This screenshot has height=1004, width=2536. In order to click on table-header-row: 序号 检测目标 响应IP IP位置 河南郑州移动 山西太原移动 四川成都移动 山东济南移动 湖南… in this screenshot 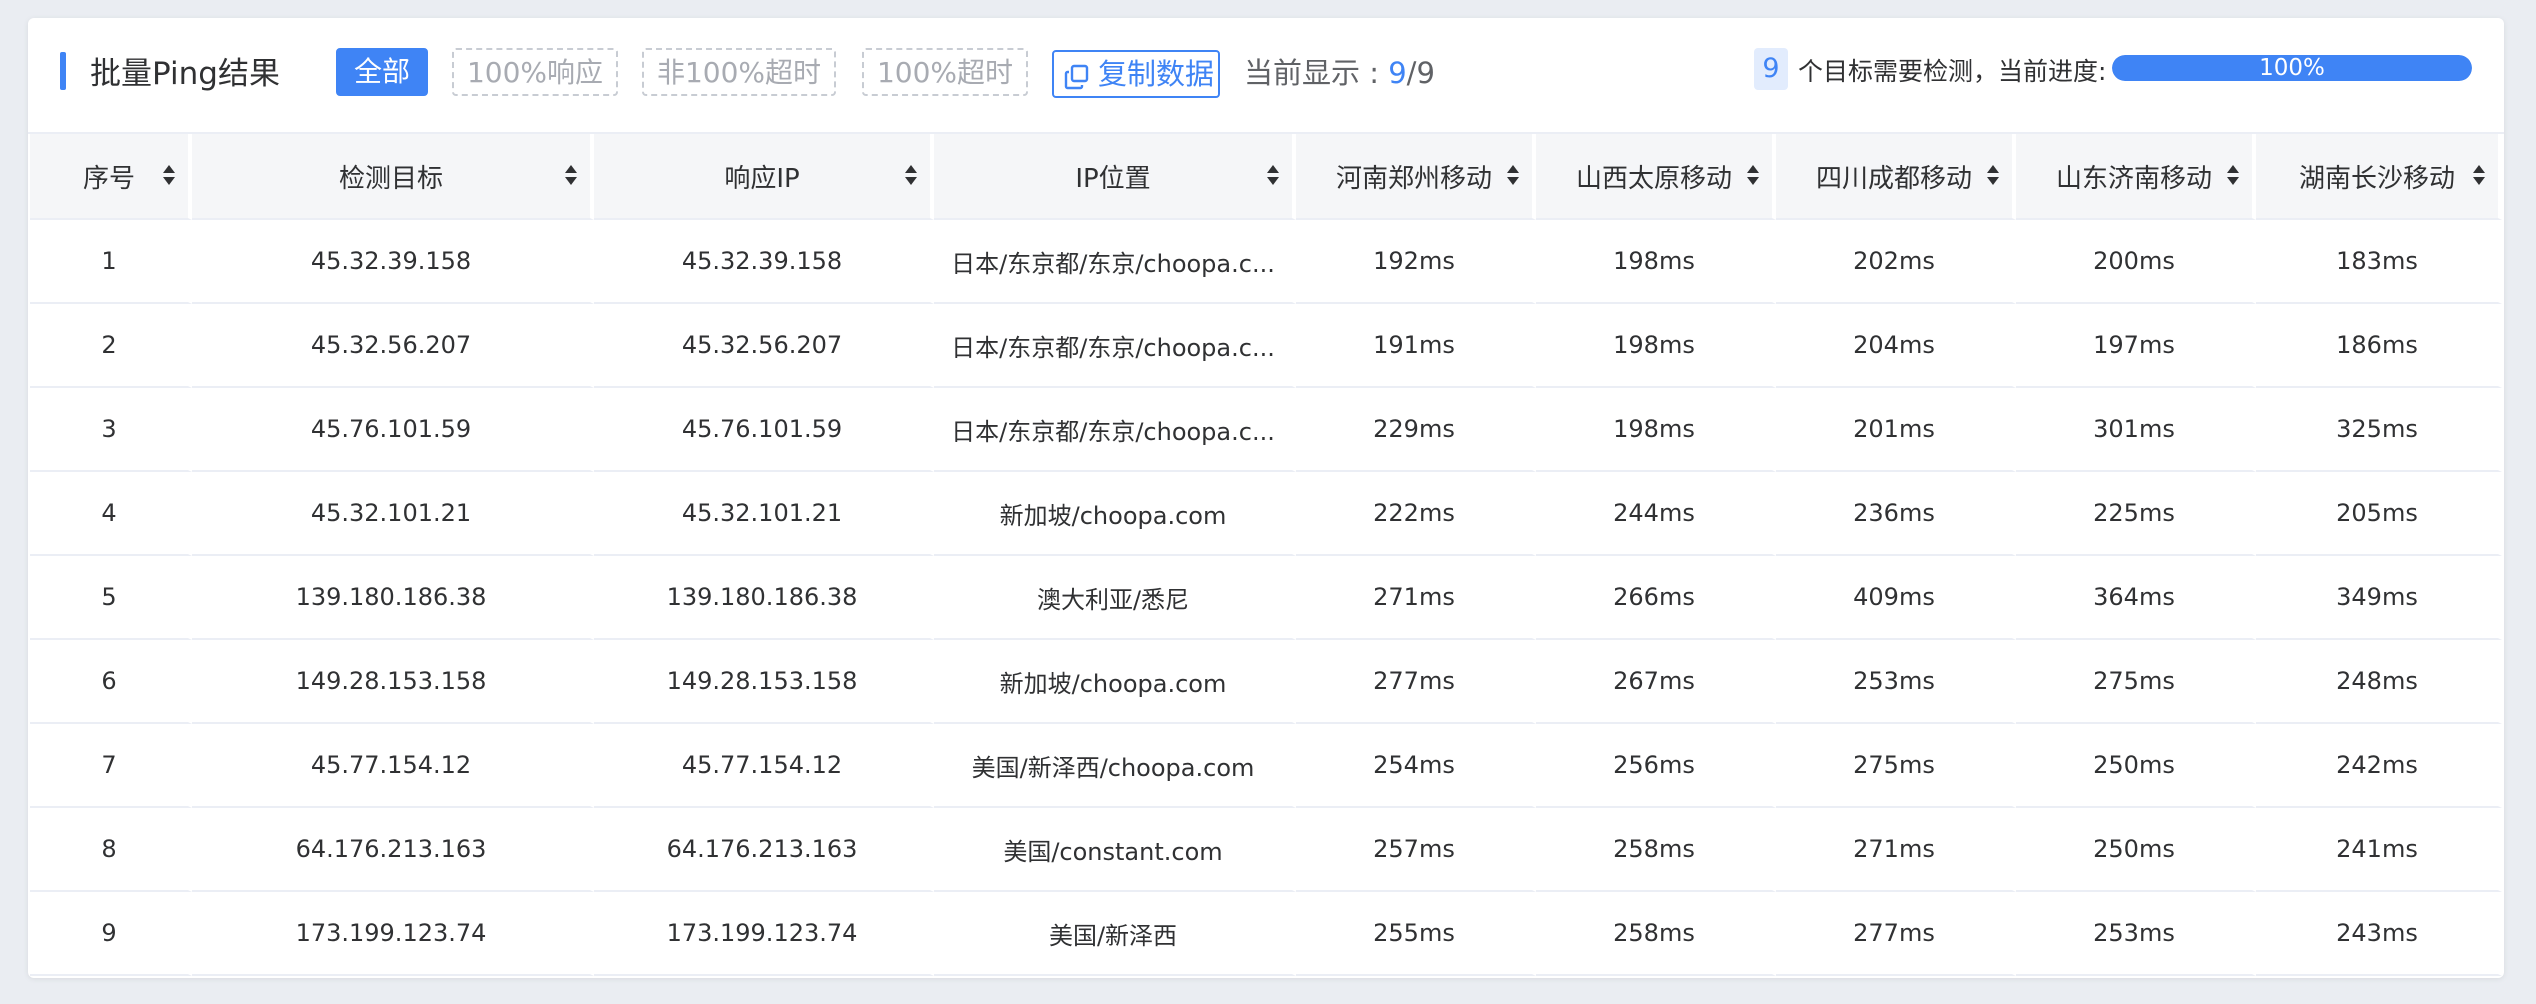, I will do `click(1266, 177)`.